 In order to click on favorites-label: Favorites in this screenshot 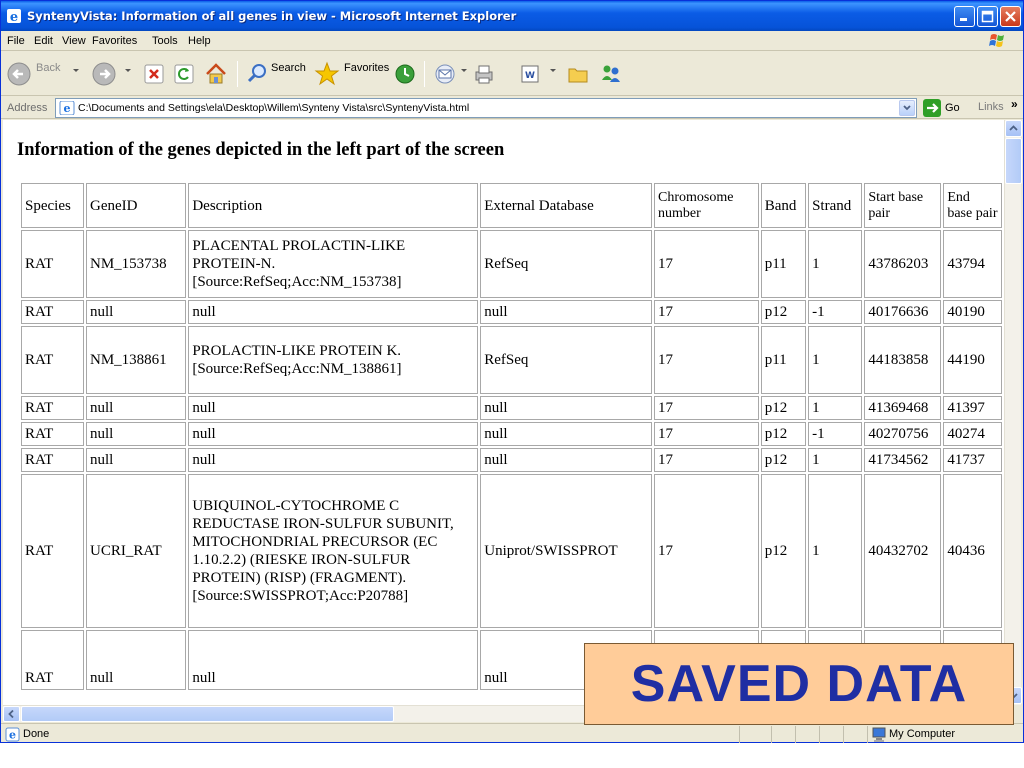, I will do `click(366, 68)`.